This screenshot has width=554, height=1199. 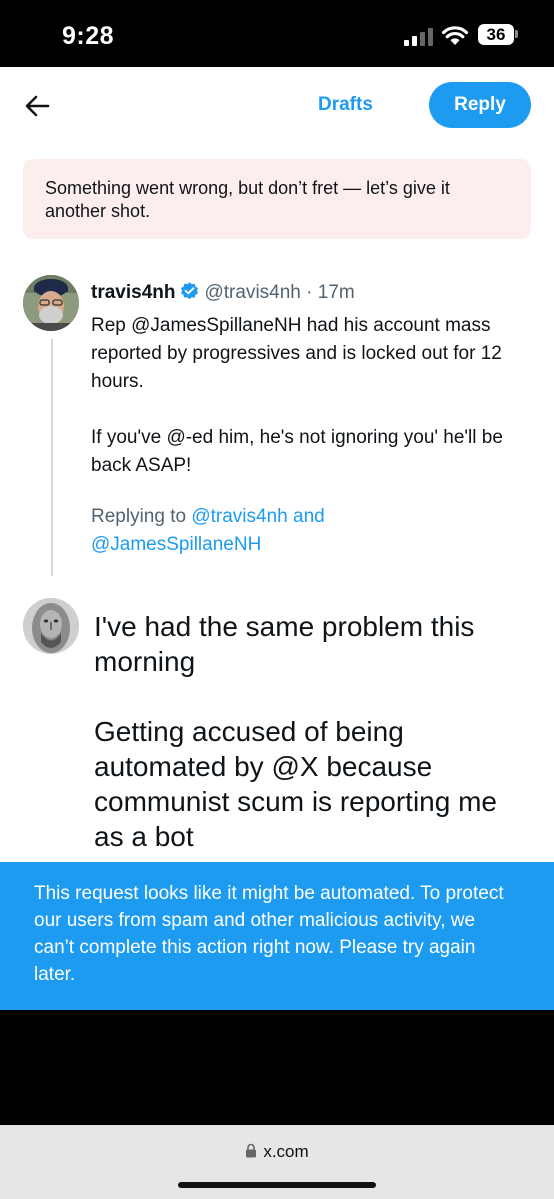 What do you see at coordinates (251, 1150) in the screenshot?
I see `lock-icon` at bounding box center [251, 1150].